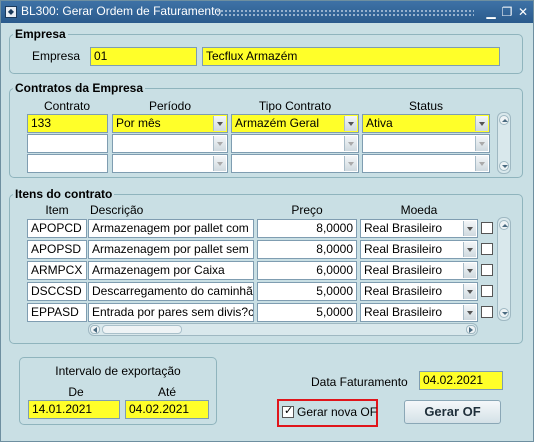  I want to click on itens-scrollbar, so click(504, 269).